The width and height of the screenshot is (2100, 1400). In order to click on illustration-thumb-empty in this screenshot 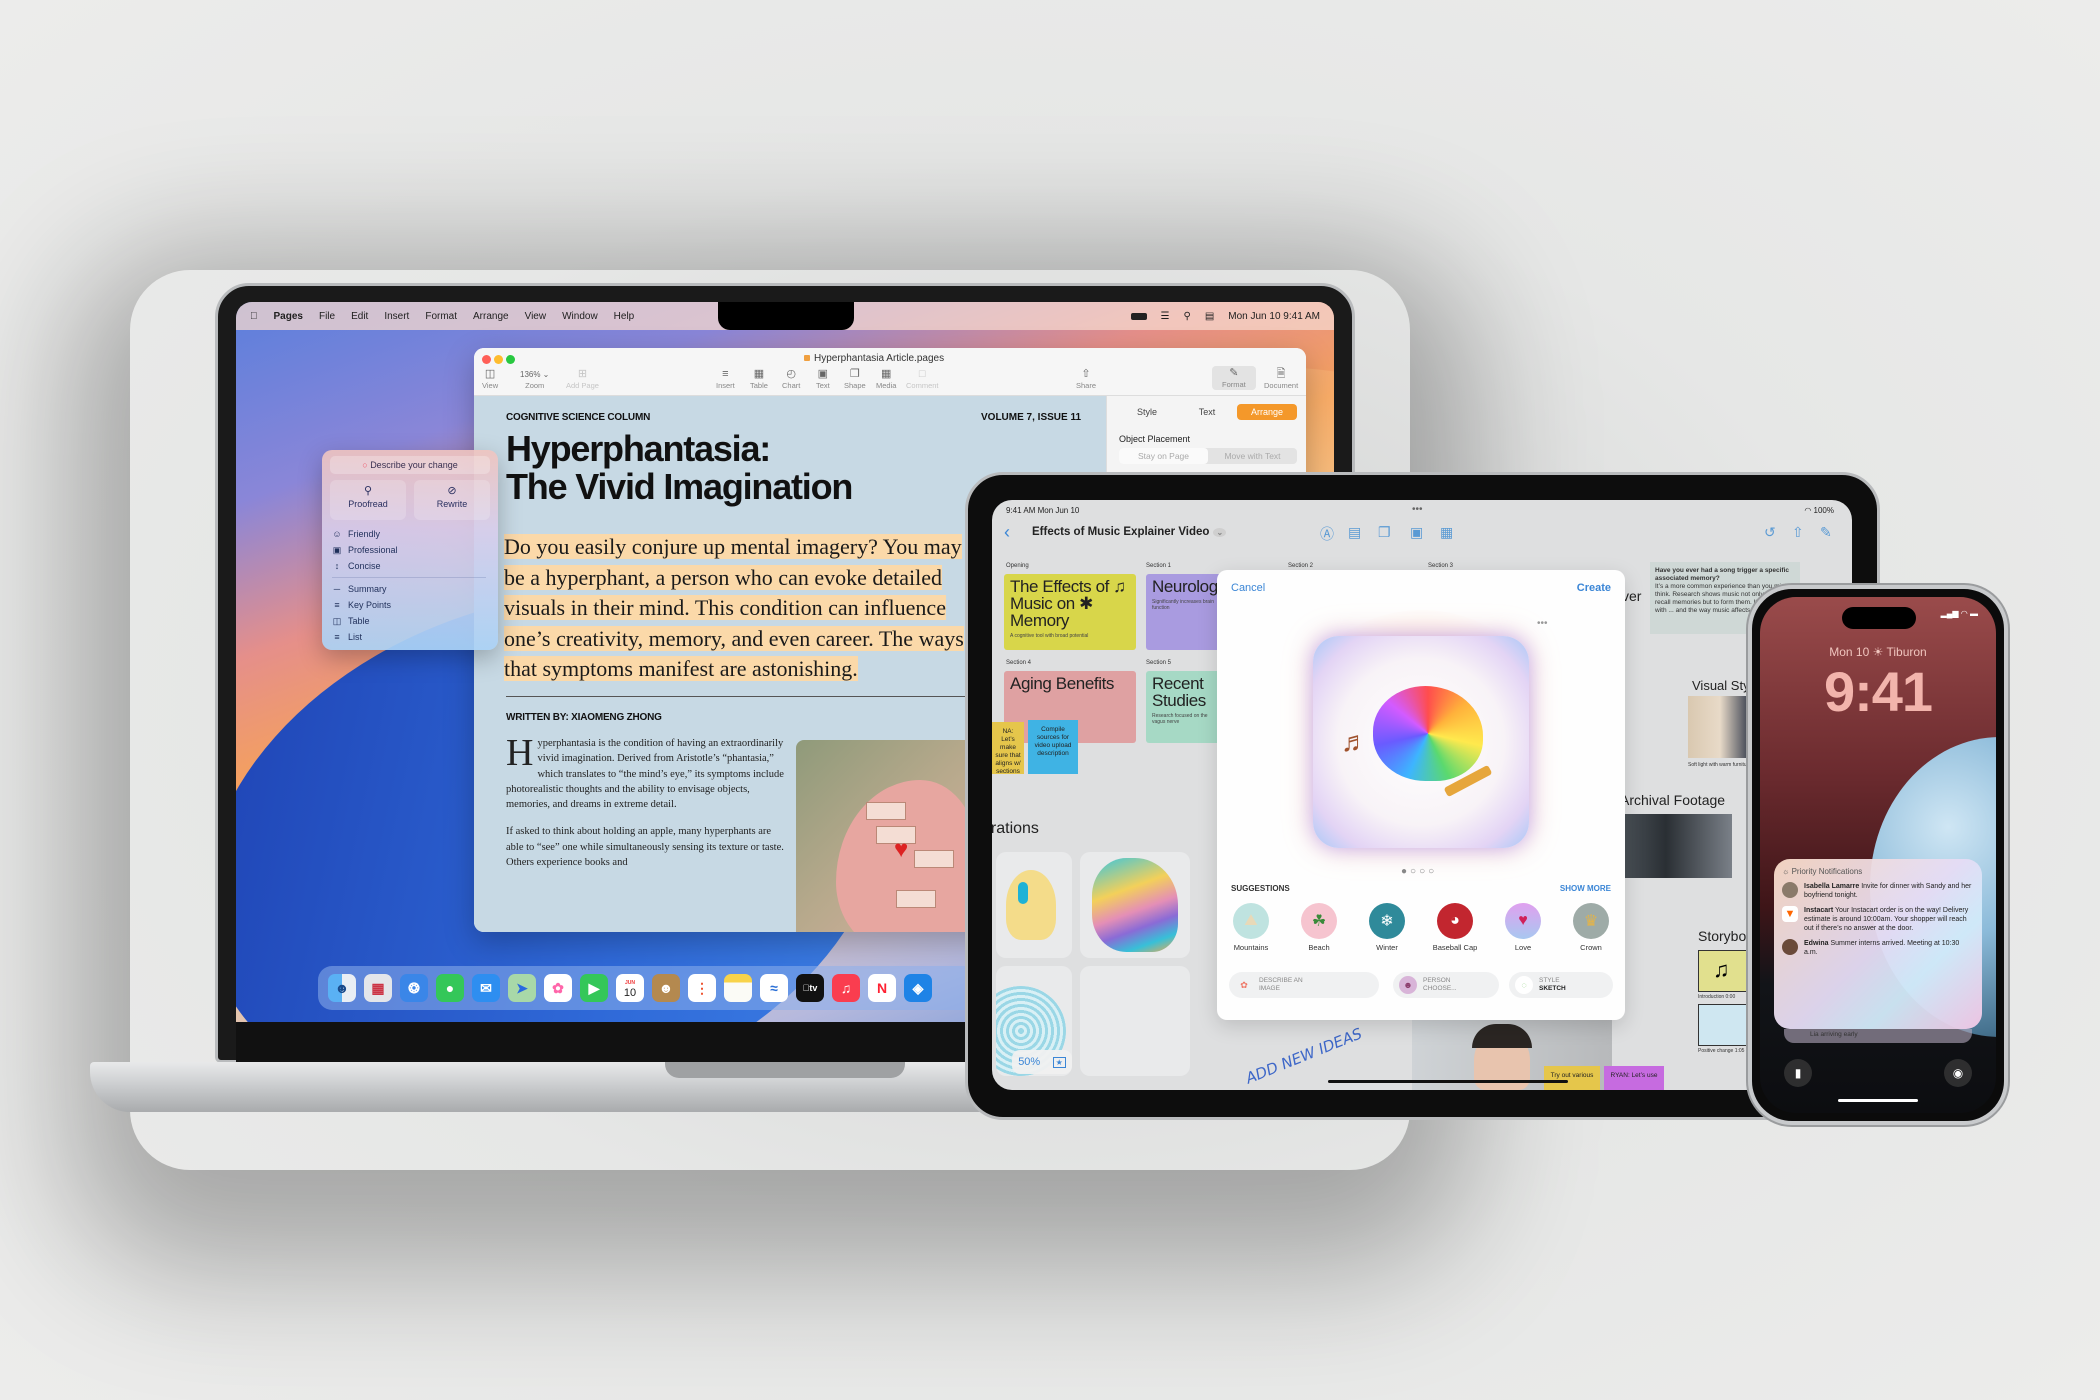, I will do `click(1135, 1021)`.